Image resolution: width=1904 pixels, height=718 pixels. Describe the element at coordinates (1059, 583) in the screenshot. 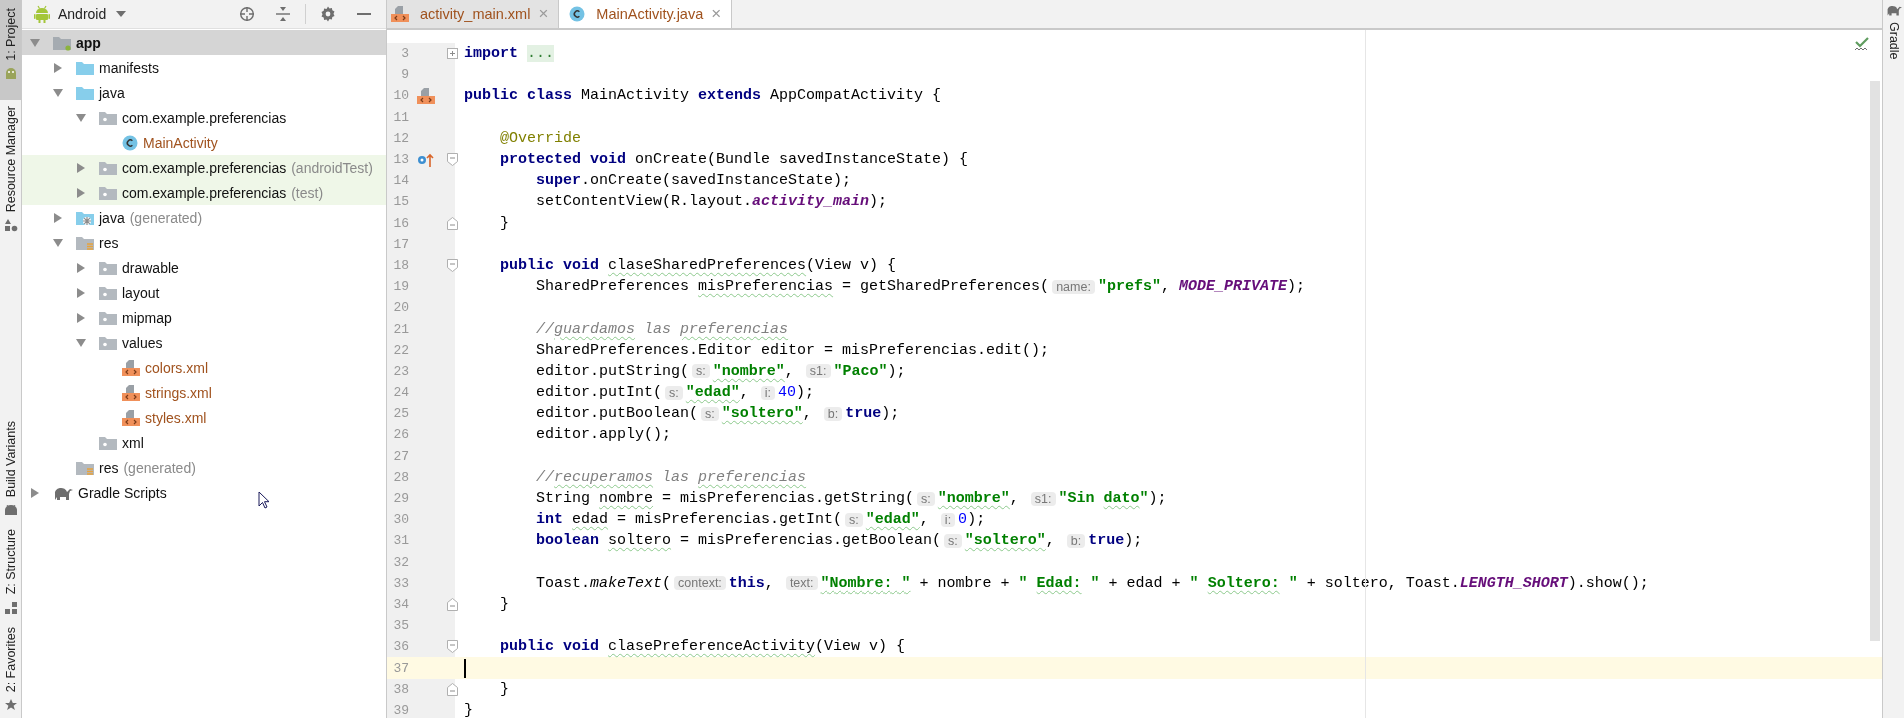

I see `string-literal: Edad:` at that location.